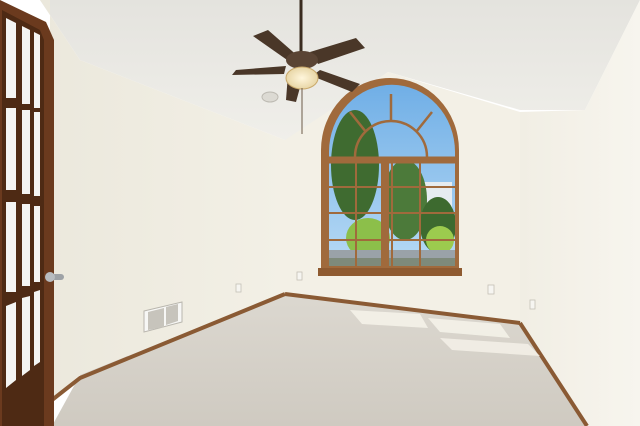 The height and width of the screenshot is (426, 640). I want to click on fan-light-bowl, so click(302, 78).